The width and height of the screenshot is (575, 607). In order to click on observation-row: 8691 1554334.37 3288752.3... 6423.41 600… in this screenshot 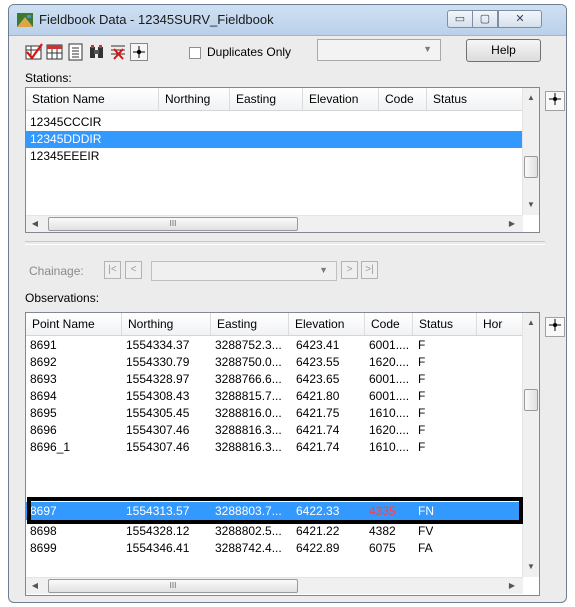, I will do `click(274, 345)`.